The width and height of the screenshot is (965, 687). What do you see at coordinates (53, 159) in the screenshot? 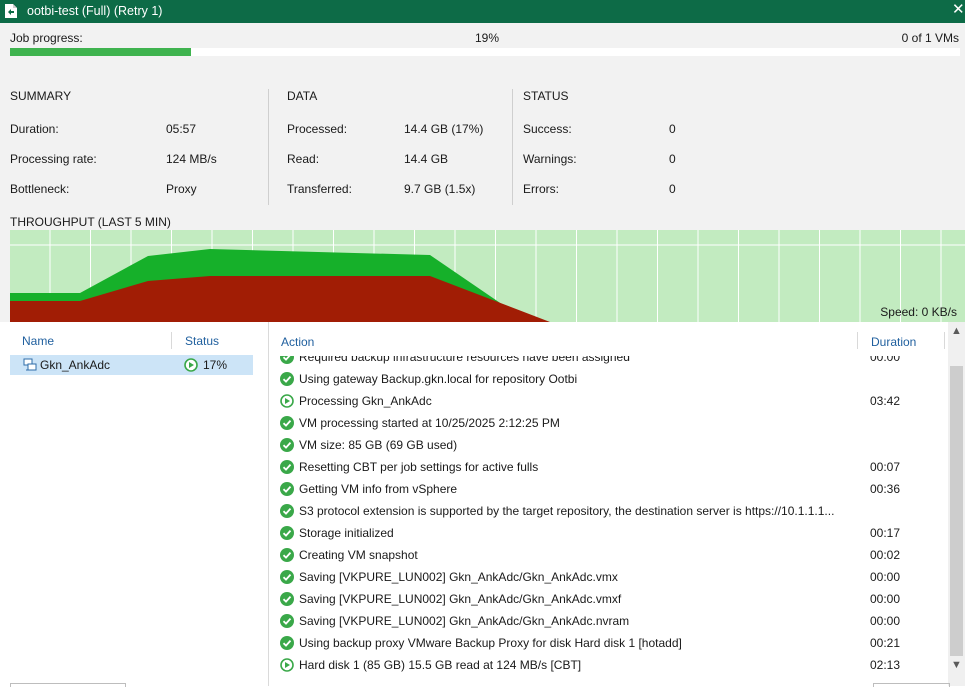
I see `summary-rate-label: Processing rate:` at bounding box center [53, 159].